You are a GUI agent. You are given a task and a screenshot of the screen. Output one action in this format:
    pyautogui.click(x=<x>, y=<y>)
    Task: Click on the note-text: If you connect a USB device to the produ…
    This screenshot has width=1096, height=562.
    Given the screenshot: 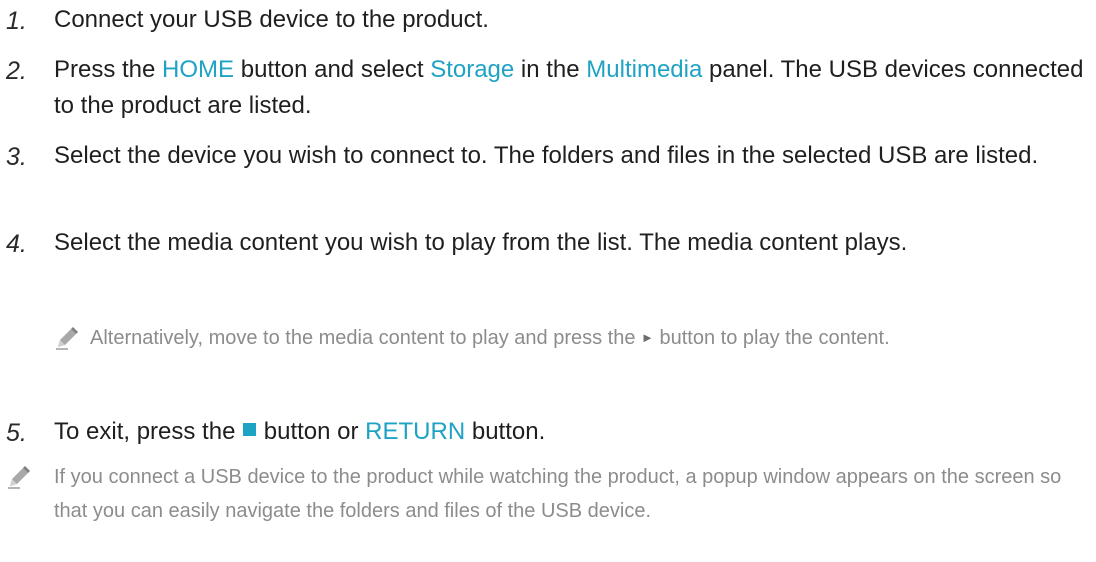 What is the action you would take?
    pyautogui.click(x=558, y=494)
    